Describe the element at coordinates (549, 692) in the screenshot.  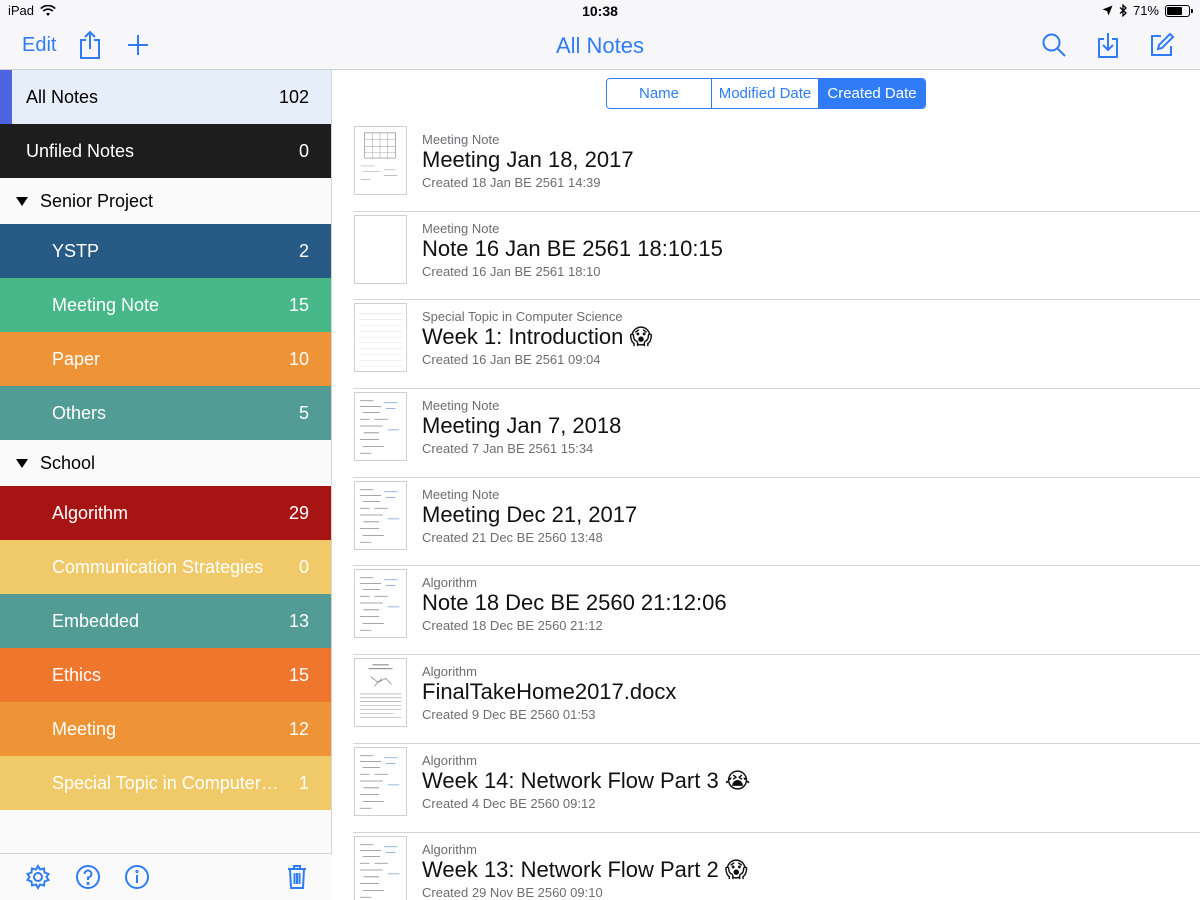
I see `note-title: FinalTakeHome2017.docx` at that location.